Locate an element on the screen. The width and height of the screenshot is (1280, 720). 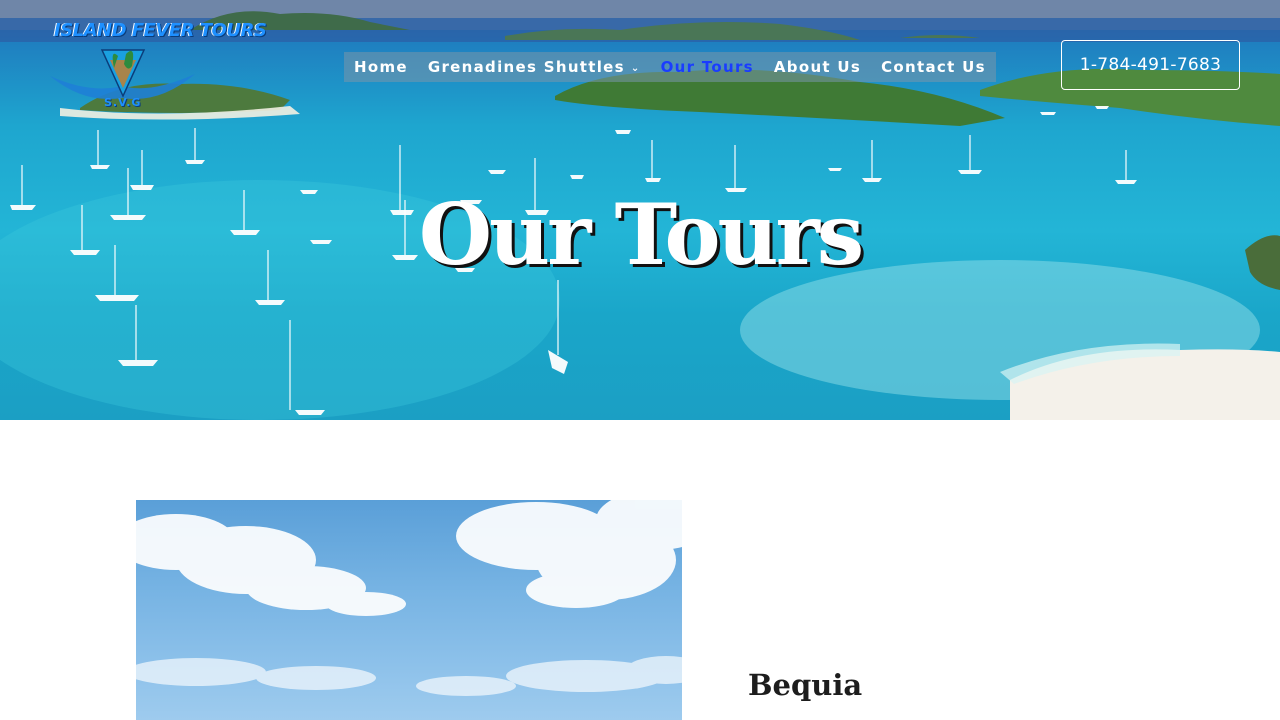
nav-item-home: Home is located at coordinates (381, 67).